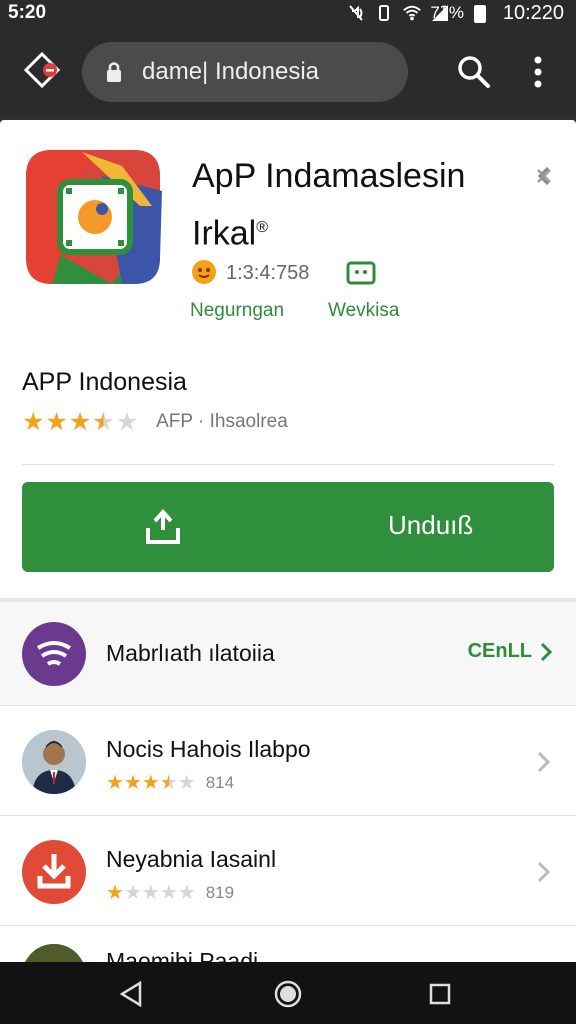  What do you see at coordinates (131, 994) in the screenshot?
I see `back-icon` at bounding box center [131, 994].